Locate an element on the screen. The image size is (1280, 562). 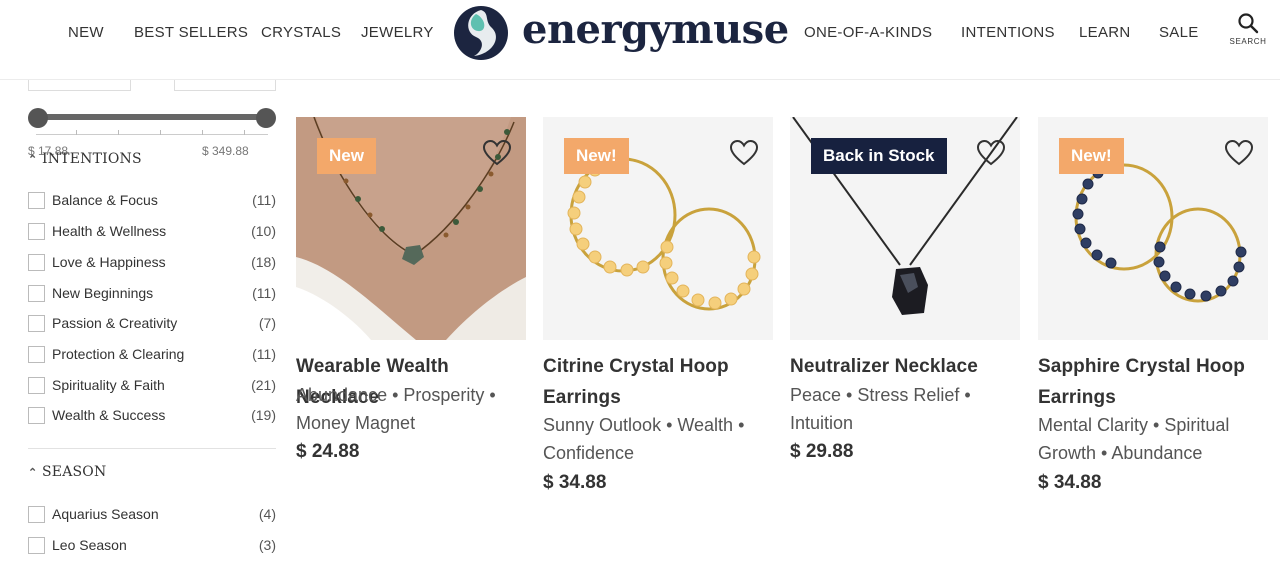
filter-label: Spirituality & Faith is located at coordinates (108, 385).